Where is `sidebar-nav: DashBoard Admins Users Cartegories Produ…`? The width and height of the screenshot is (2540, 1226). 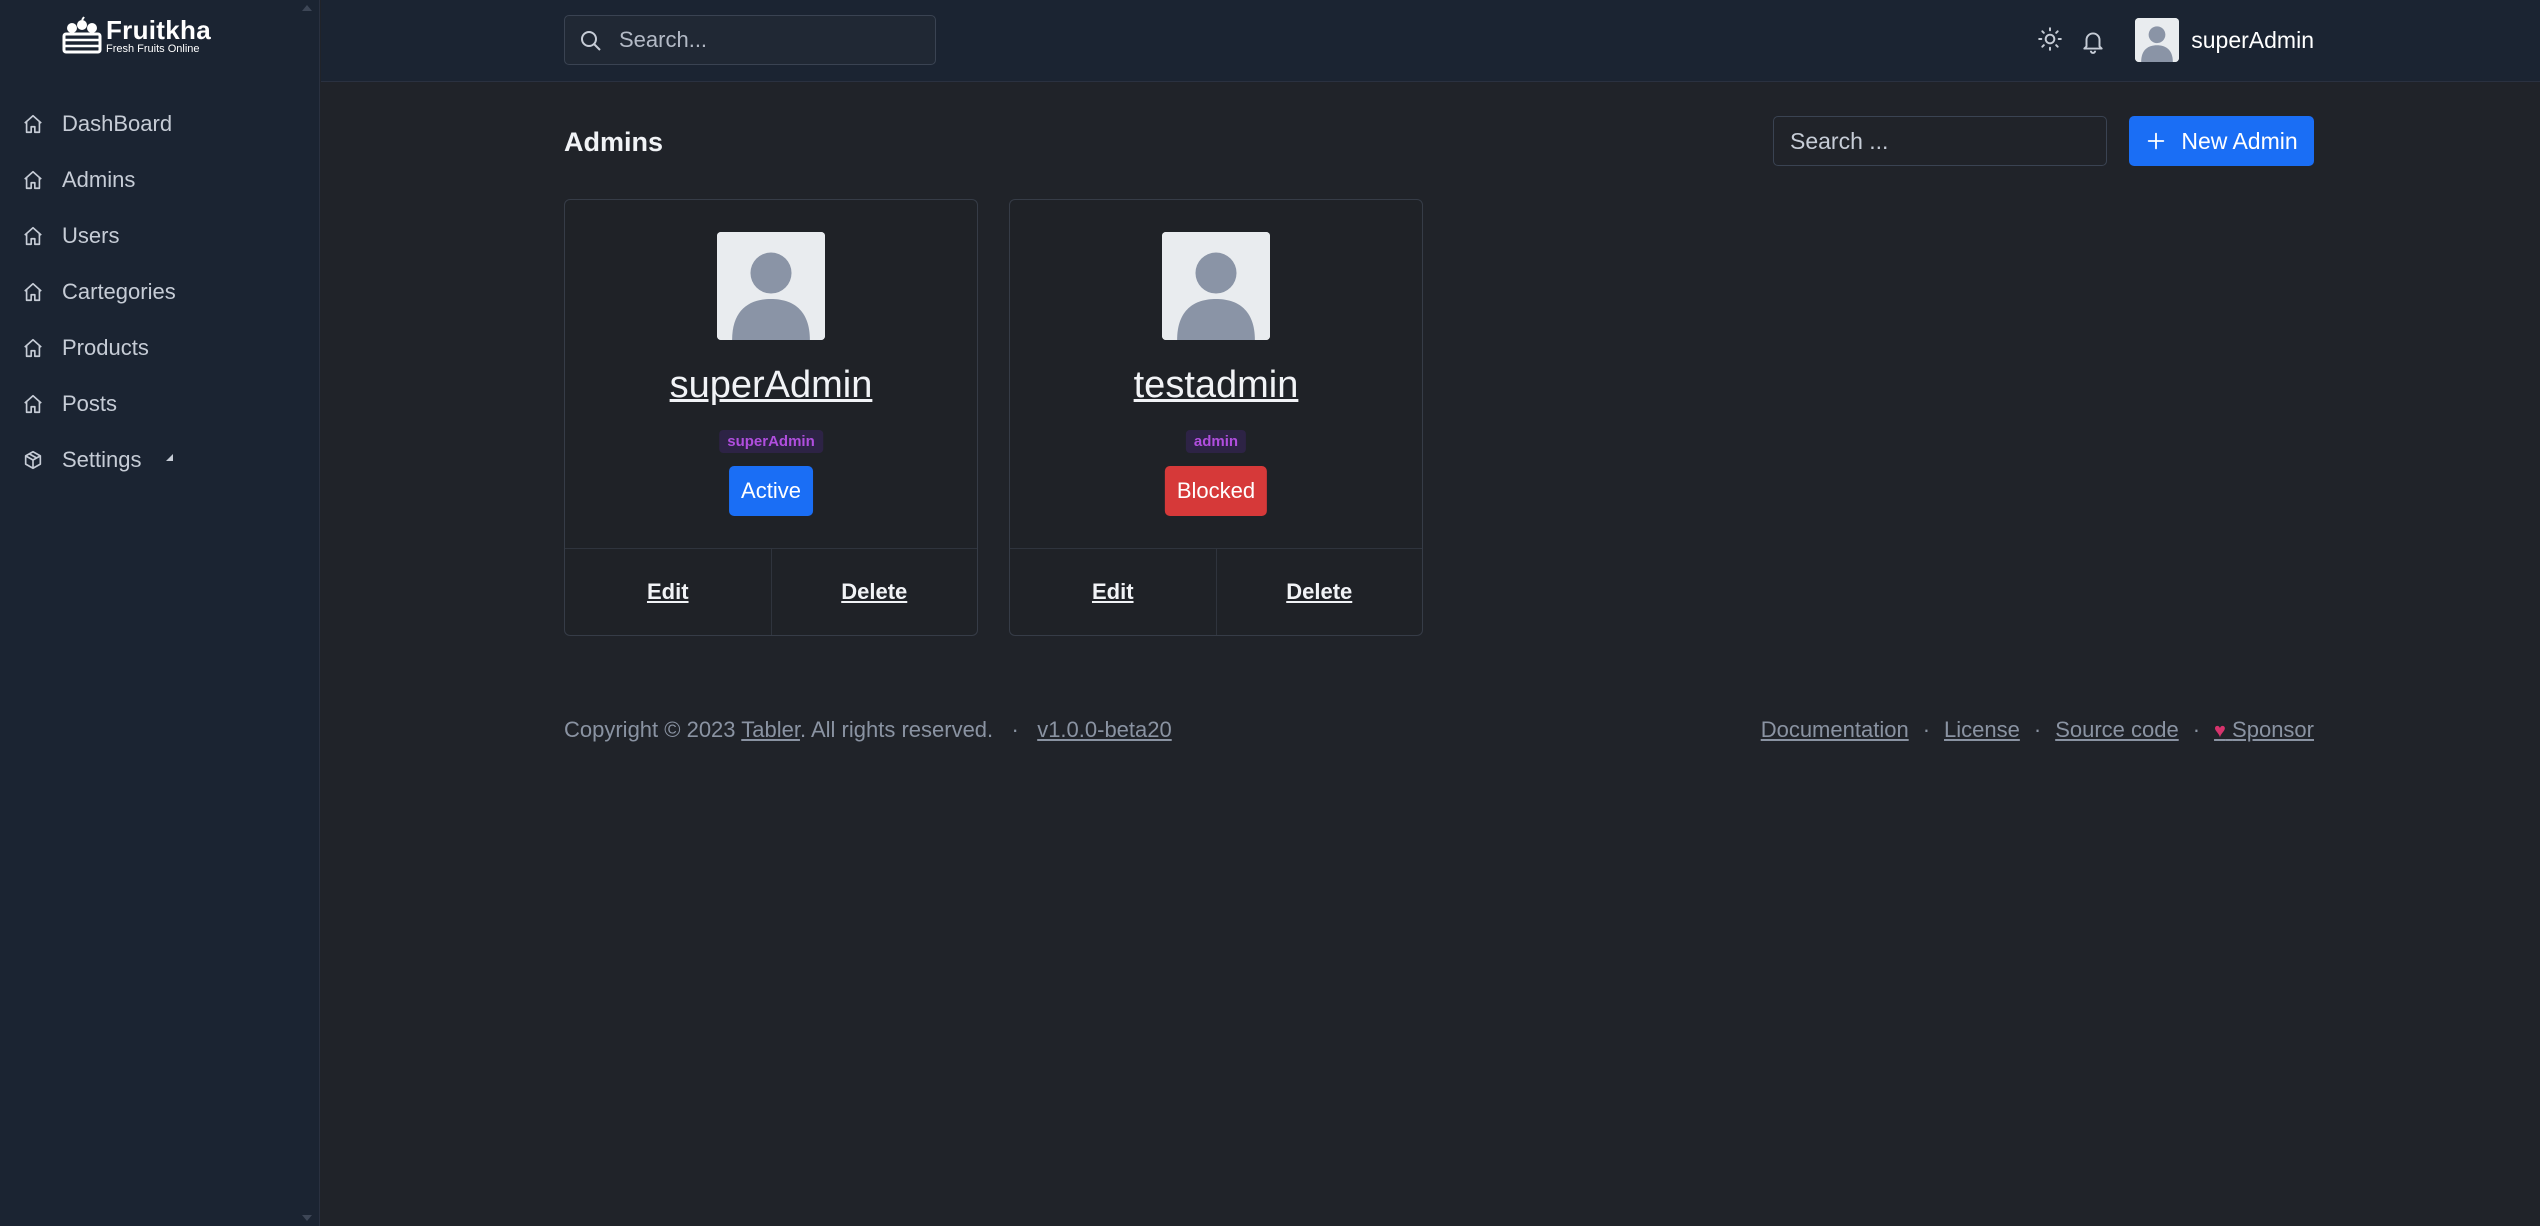 sidebar-nav: DashBoard Admins Users Cartegories Produ… is located at coordinates (150, 292).